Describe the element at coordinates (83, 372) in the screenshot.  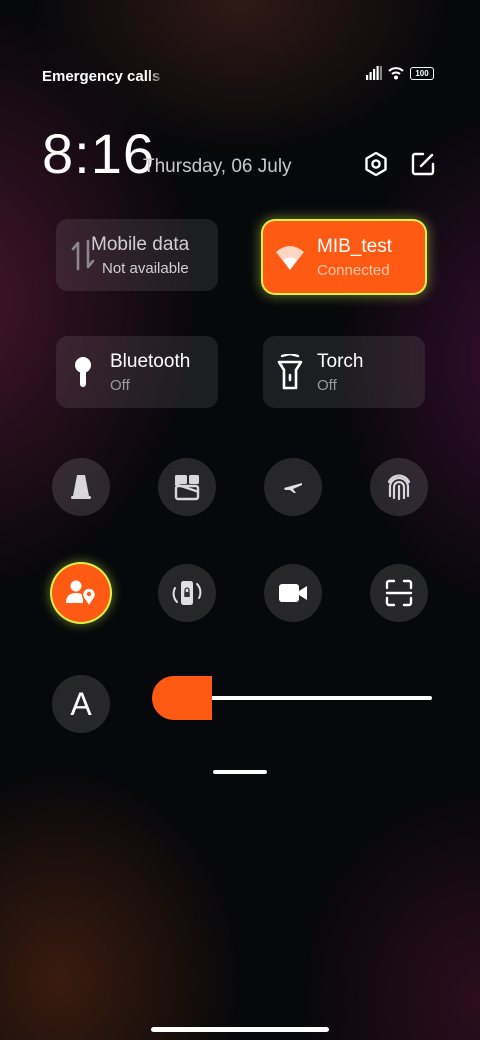
I see `earbud-icon` at that location.